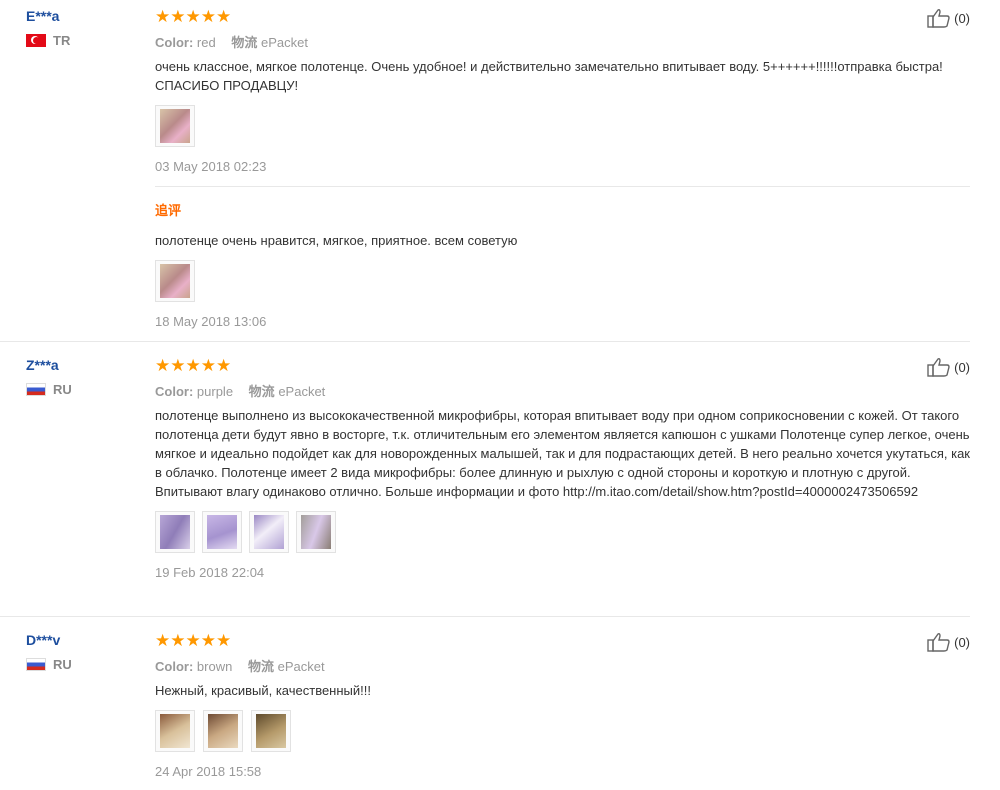 The image size is (1000, 790). What do you see at coordinates (49, 365) in the screenshot?
I see `reviewer-name: Z***a` at bounding box center [49, 365].